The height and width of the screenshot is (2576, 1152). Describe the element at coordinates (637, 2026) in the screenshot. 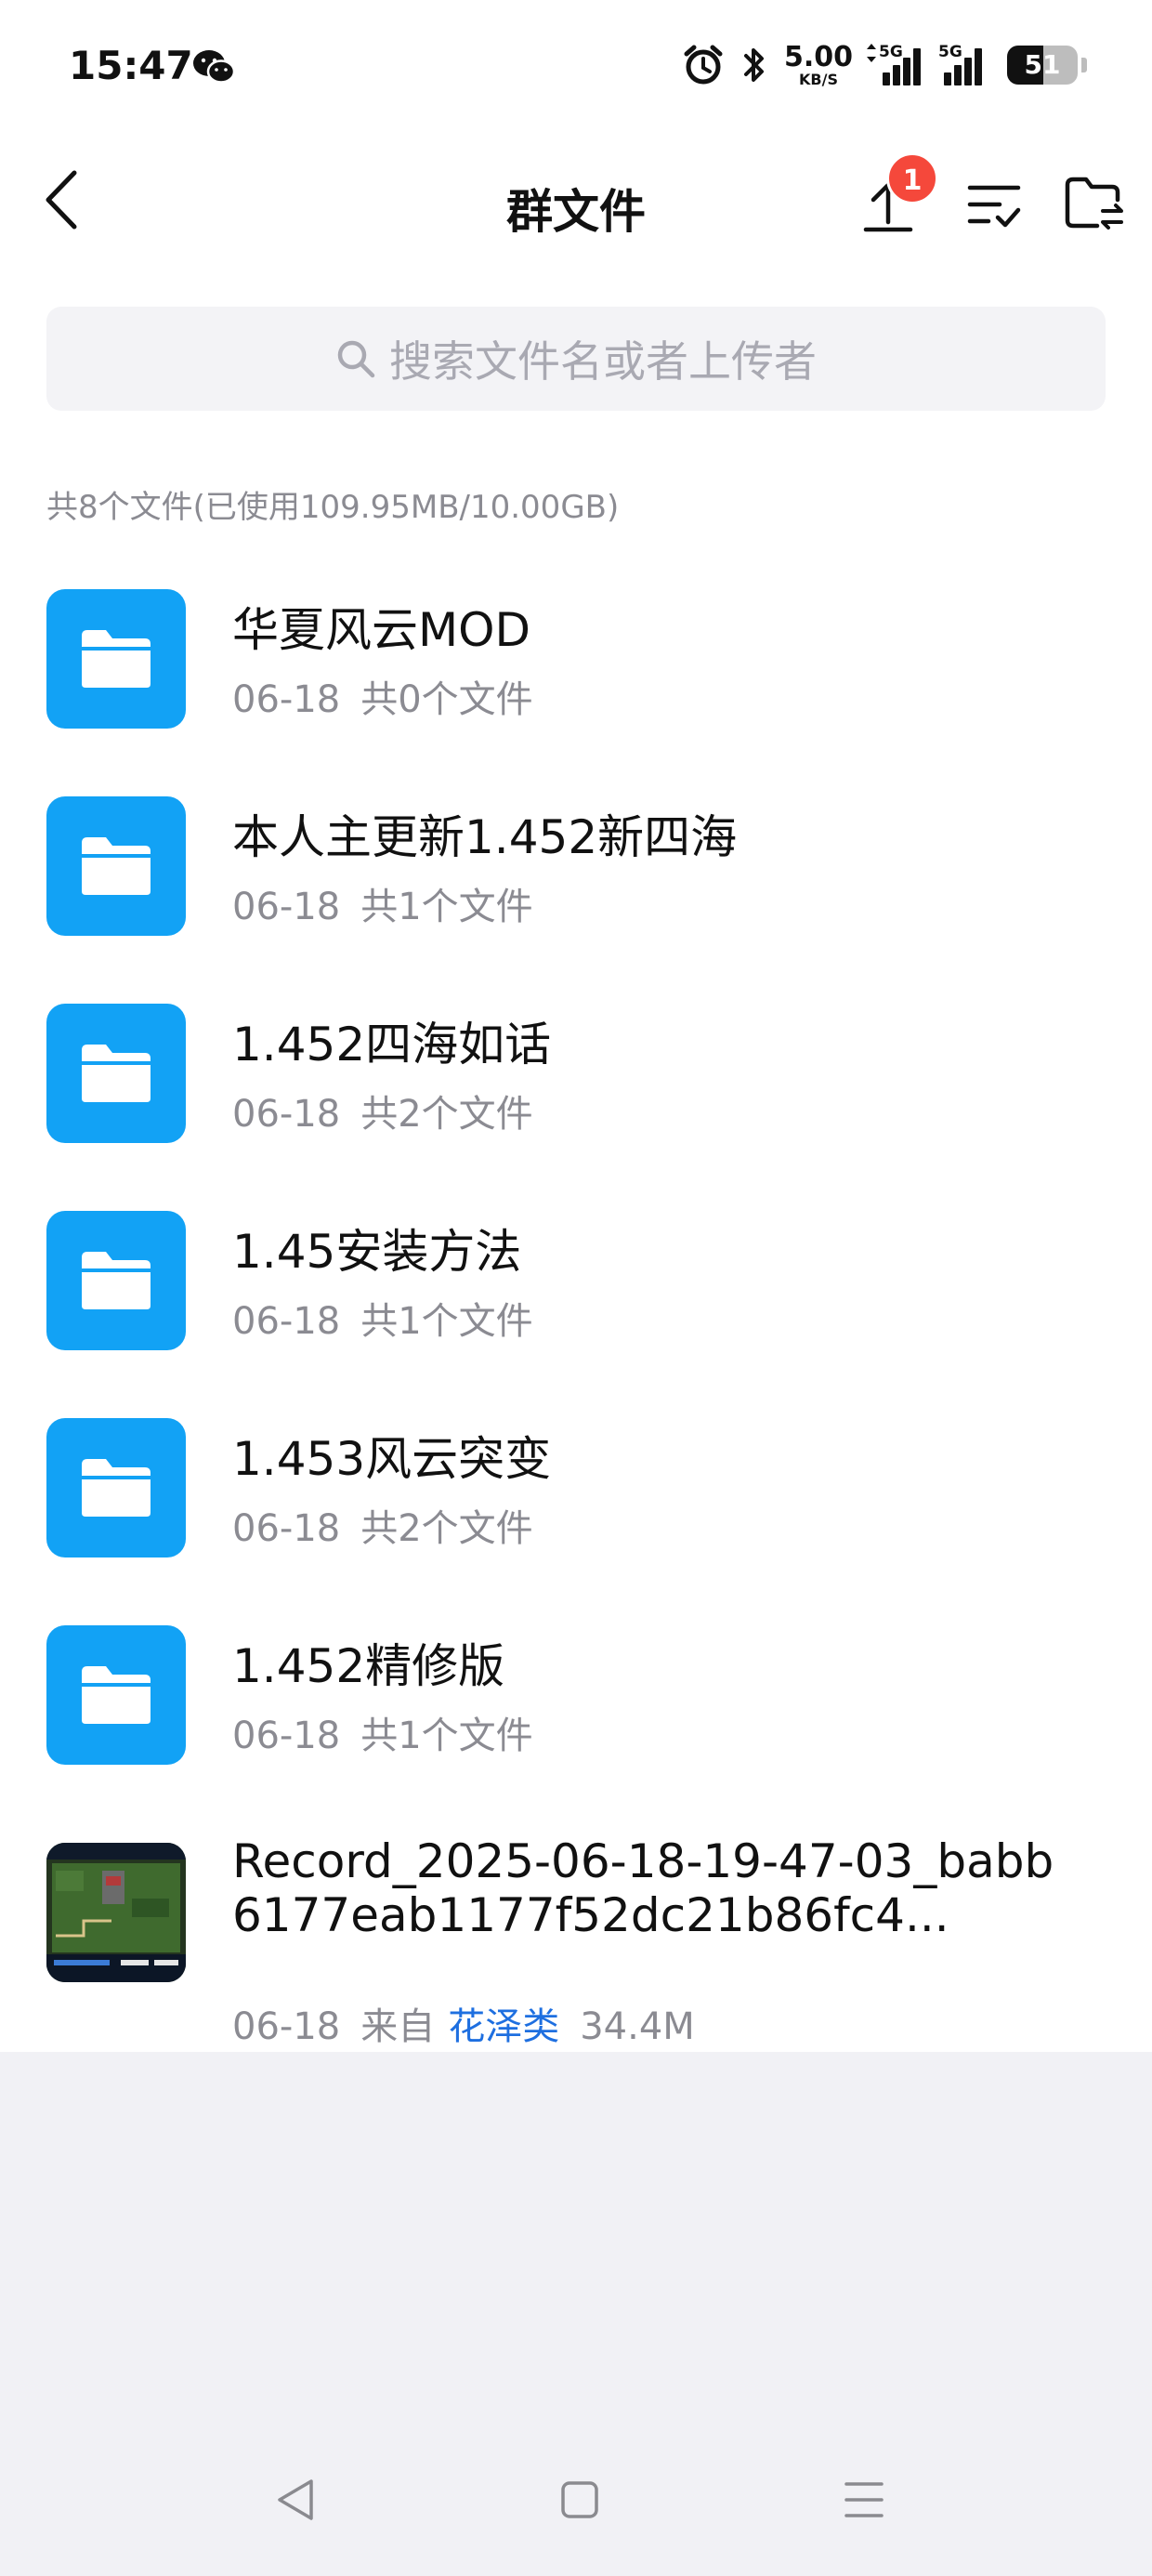

I see `file-size: 34.4M` at that location.